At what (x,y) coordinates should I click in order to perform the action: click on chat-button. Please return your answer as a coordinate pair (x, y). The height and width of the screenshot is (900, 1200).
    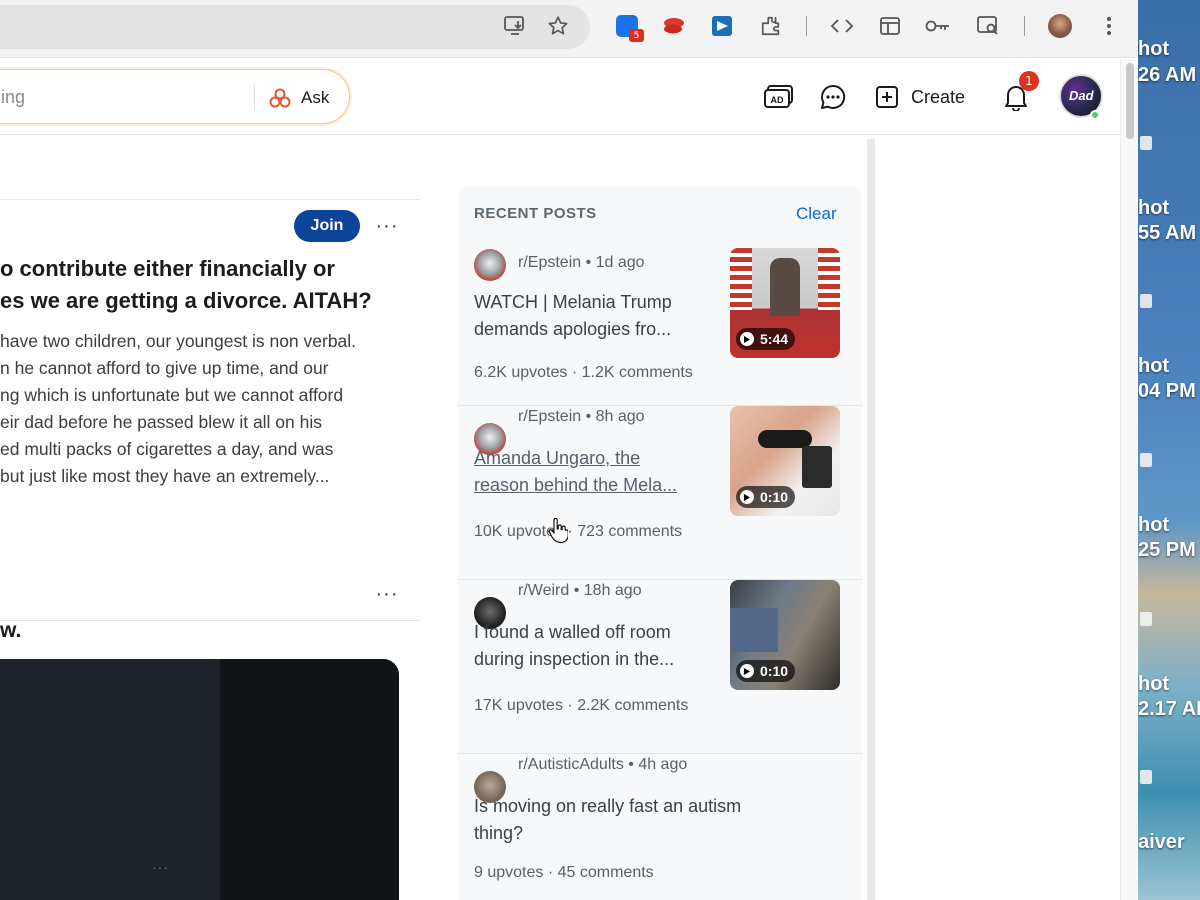
    Looking at the image, I should click on (833, 97).